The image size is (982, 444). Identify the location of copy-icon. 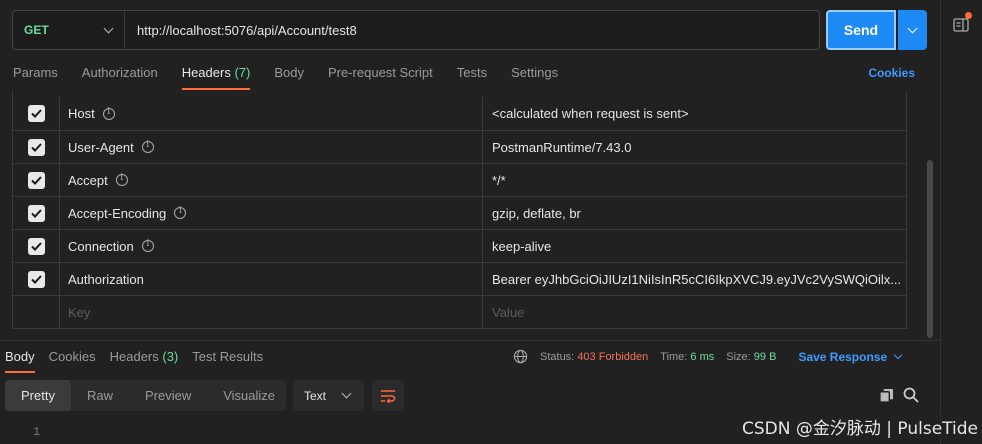
(886, 395).